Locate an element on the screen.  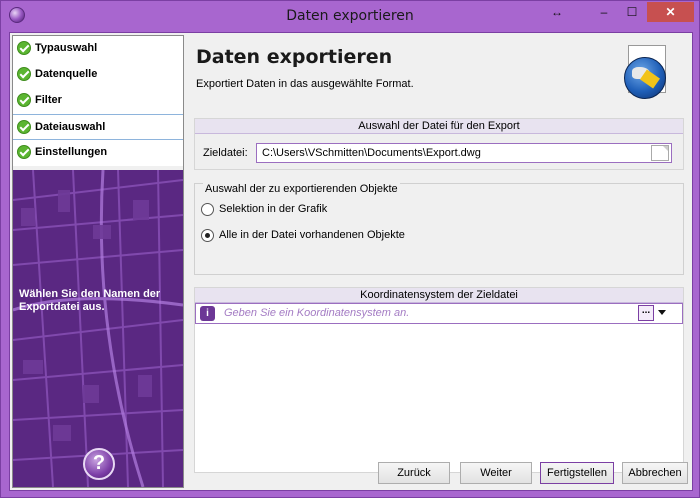
step-label: Einstellungen is located at coordinates (71, 152).